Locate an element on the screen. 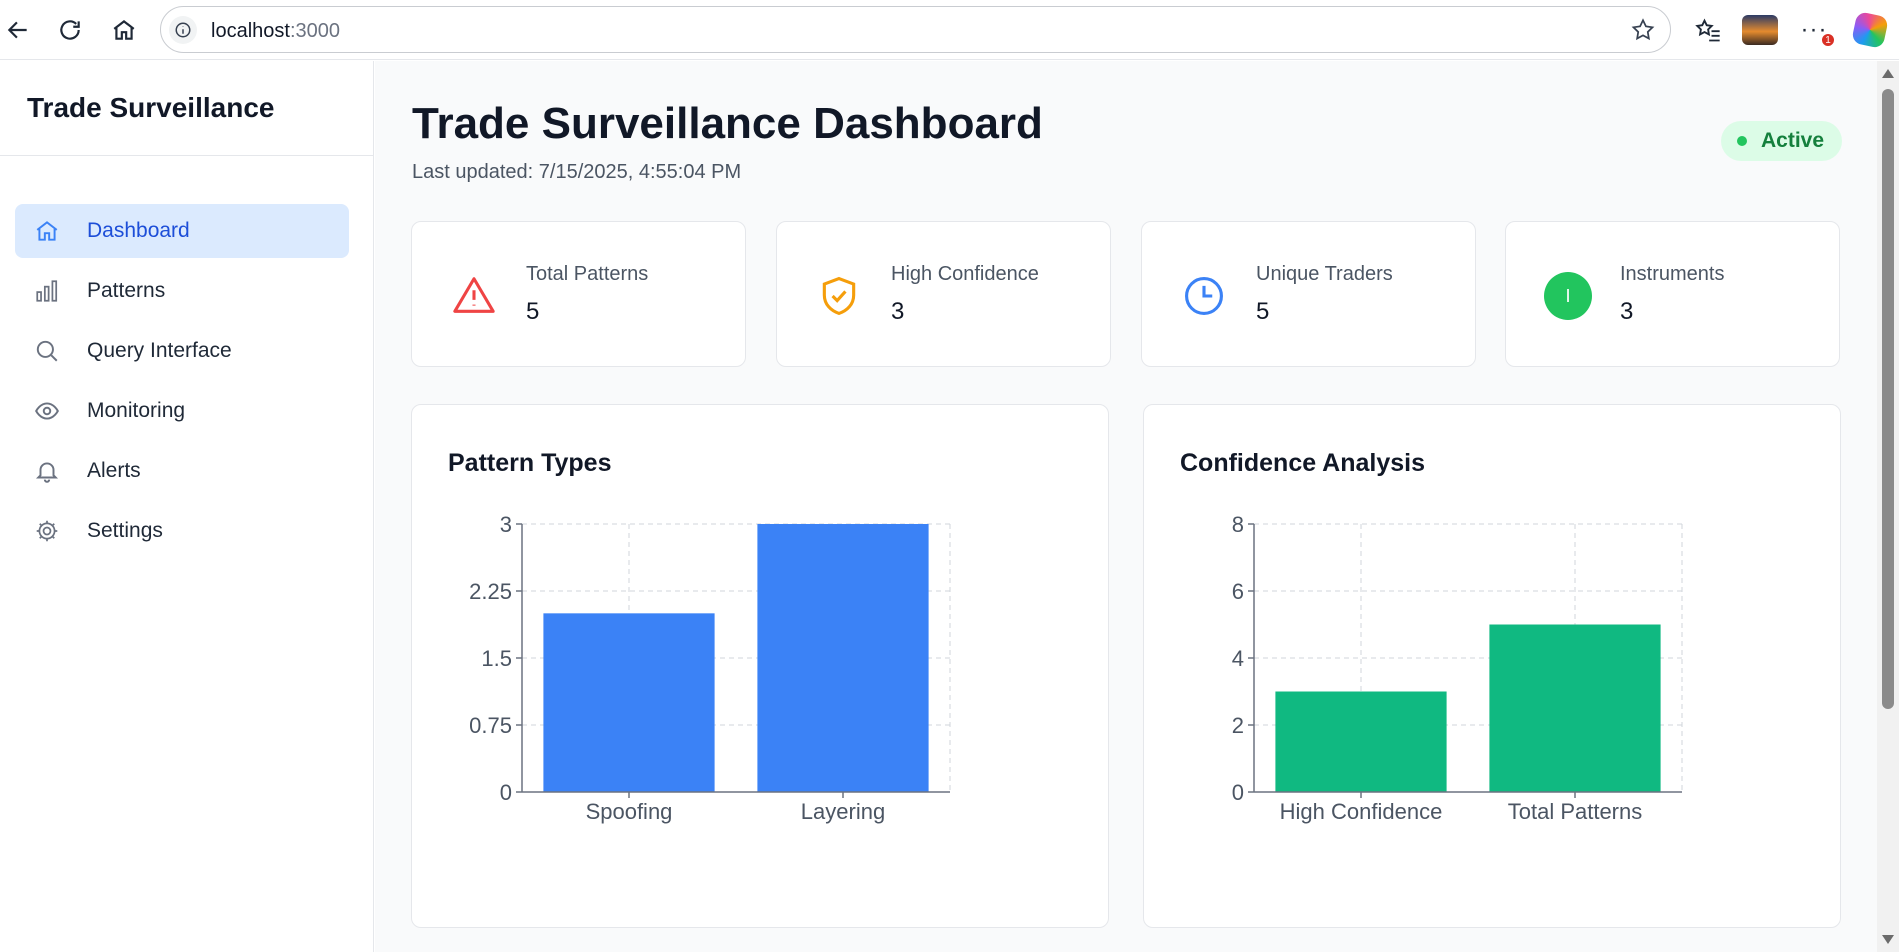  stat-card-unique-traders: Unique Traders 5 is located at coordinates (1308, 294).